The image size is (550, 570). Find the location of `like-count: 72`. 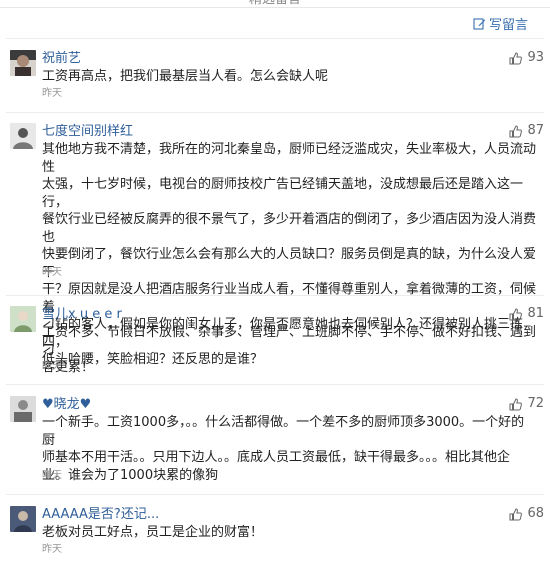

like-count: 72 is located at coordinates (535, 403).